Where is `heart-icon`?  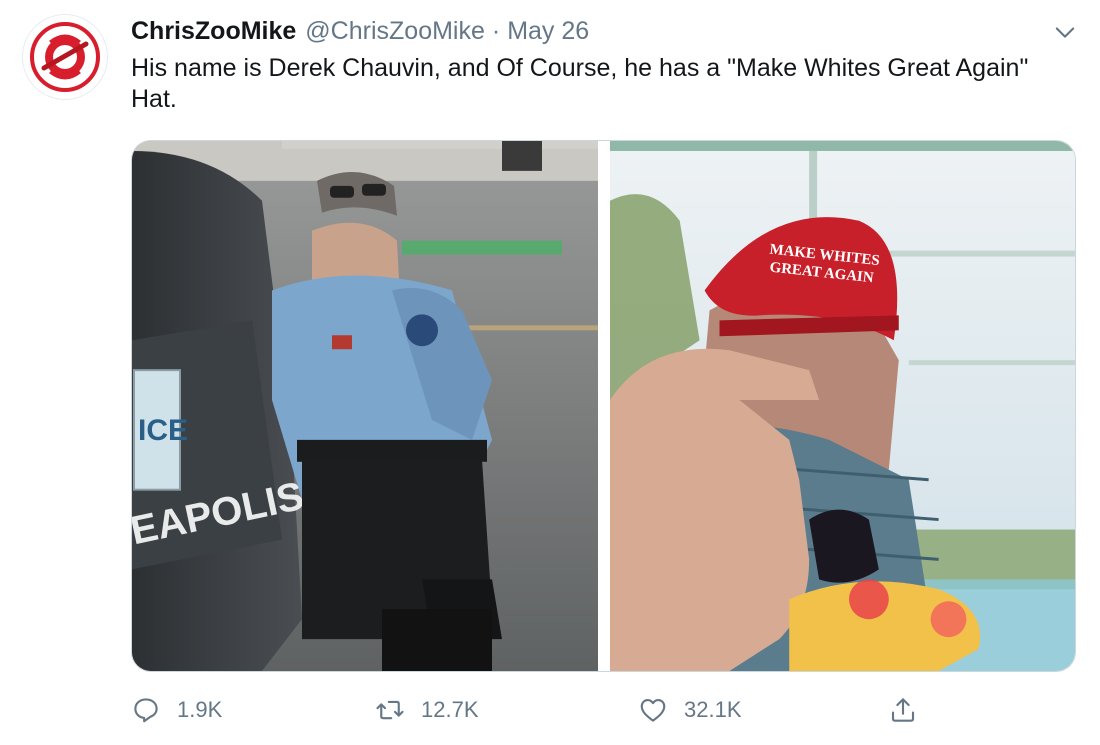 heart-icon is located at coordinates (653, 710).